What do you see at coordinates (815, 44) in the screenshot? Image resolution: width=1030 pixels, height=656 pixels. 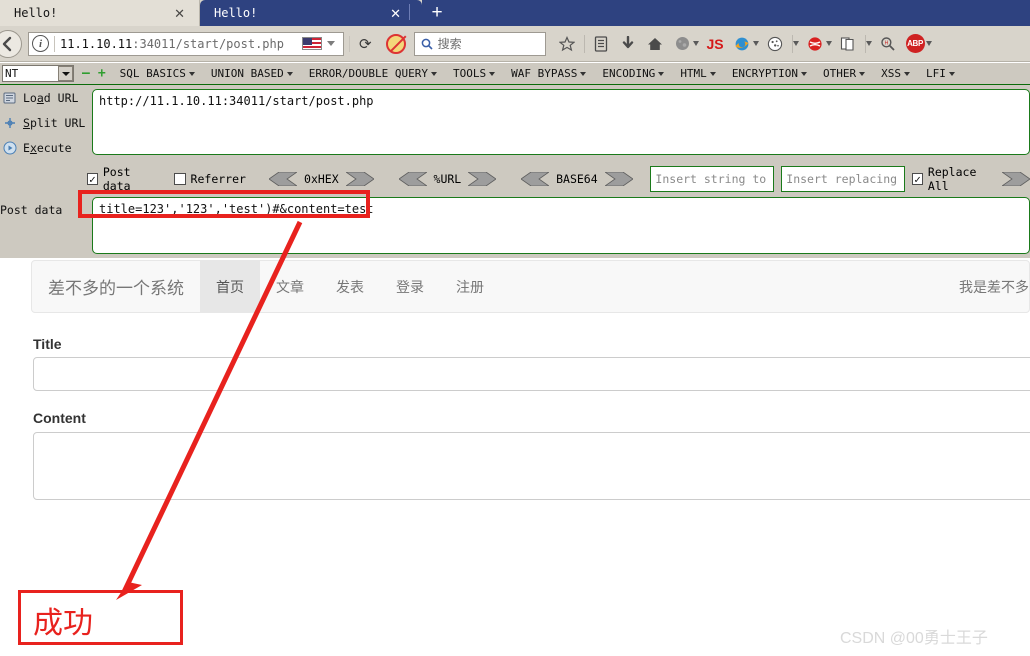 I see `sqlmap-icon` at bounding box center [815, 44].